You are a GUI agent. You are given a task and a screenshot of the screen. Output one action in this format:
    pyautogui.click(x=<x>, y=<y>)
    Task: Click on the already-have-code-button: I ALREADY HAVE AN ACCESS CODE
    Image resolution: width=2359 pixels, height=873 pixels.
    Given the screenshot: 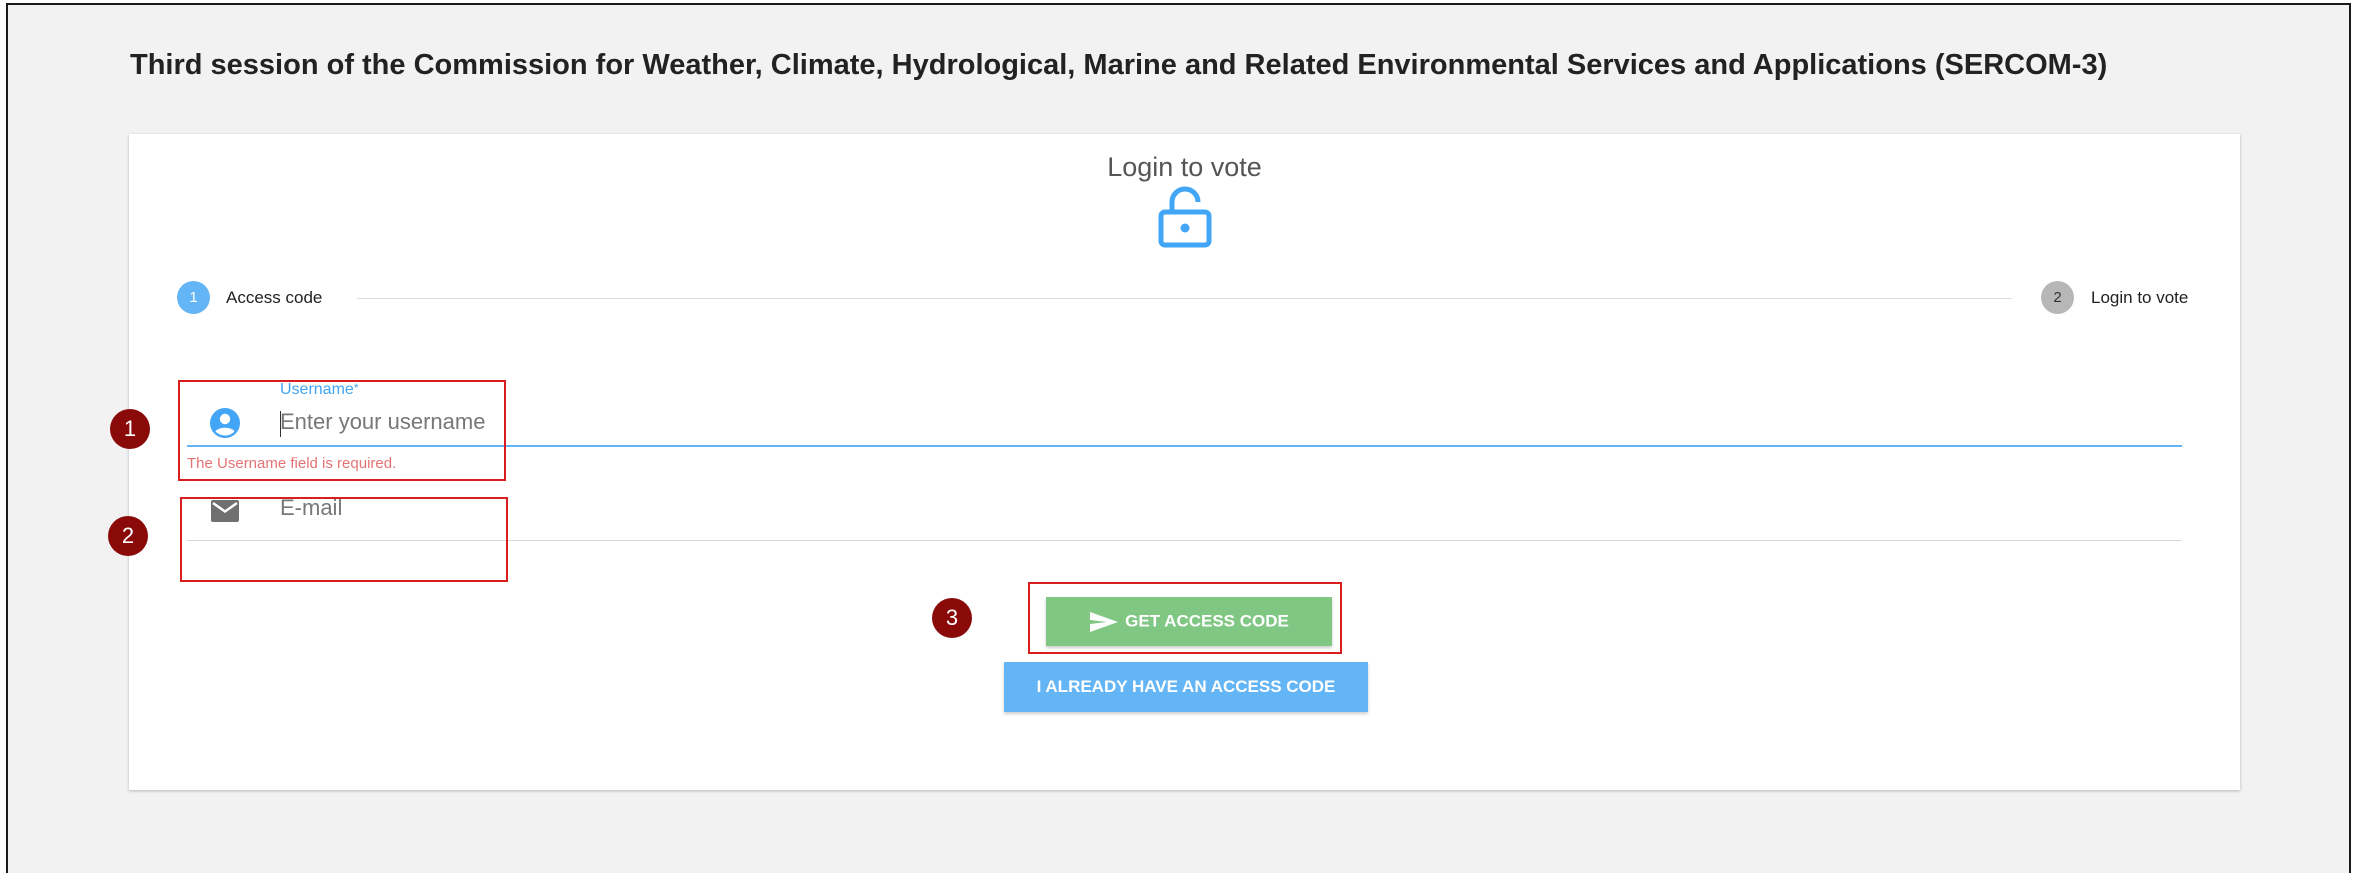 What is the action you would take?
    pyautogui.click(x=1186, y=687)
    